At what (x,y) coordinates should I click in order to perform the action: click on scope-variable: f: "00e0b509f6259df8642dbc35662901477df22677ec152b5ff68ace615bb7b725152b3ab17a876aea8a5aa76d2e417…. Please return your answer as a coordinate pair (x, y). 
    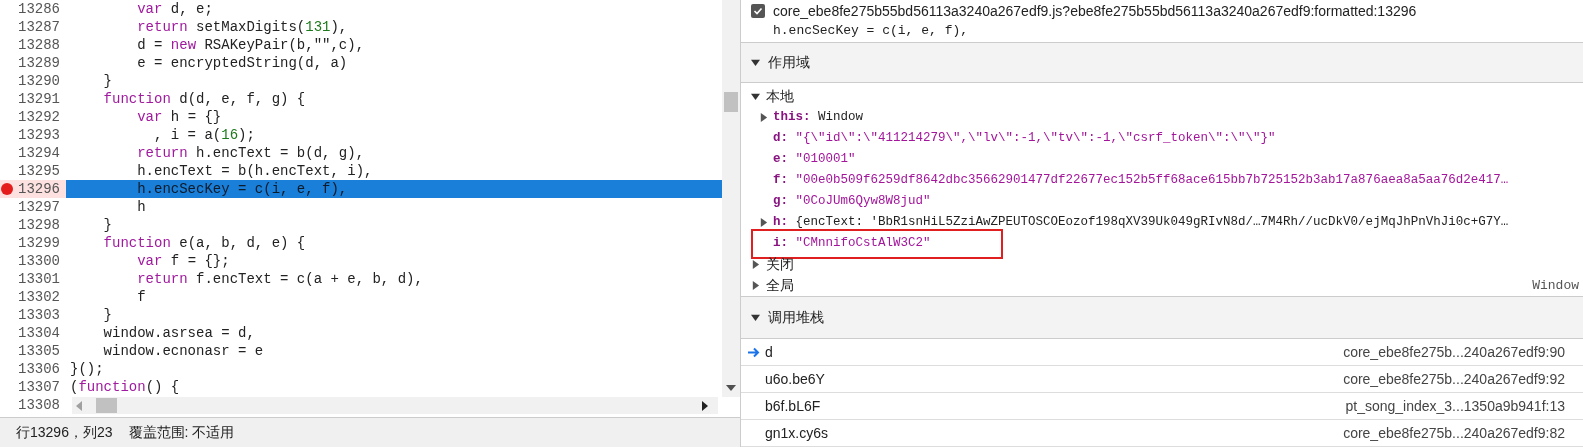
    Looking at the image, I should click on (1141, 180).